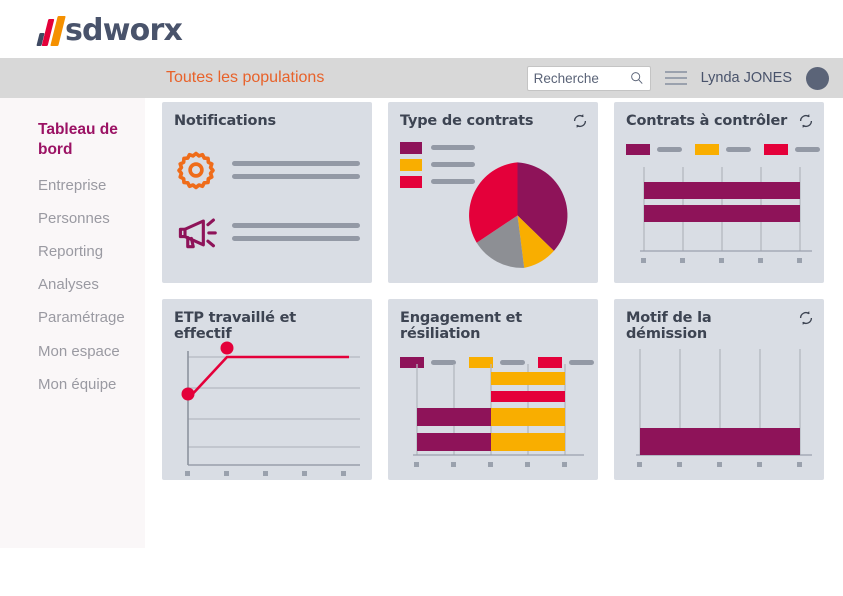 The width and height of the screenshot is (843, 596). What do you see at coordinates (91, 218) in the screenshot?
I see `sidebar-item-personnes: Personnes` at bounding box center [91, 218].